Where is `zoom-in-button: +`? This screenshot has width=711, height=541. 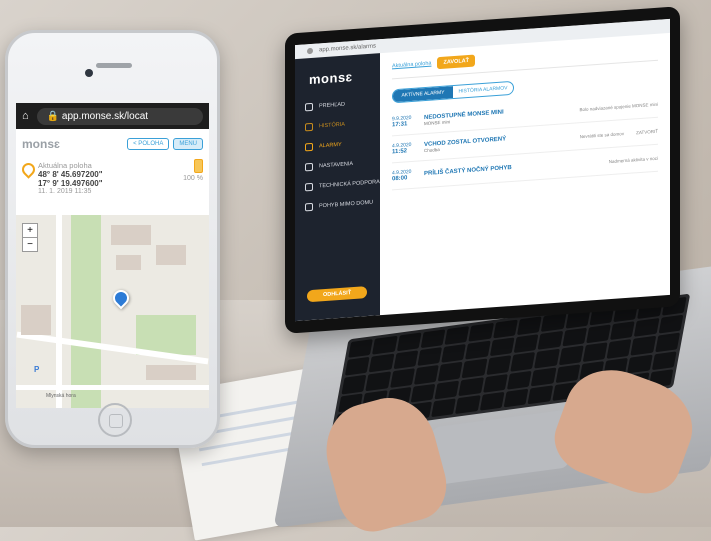
zoom-in-button: + is located at coordinates (30, 230).